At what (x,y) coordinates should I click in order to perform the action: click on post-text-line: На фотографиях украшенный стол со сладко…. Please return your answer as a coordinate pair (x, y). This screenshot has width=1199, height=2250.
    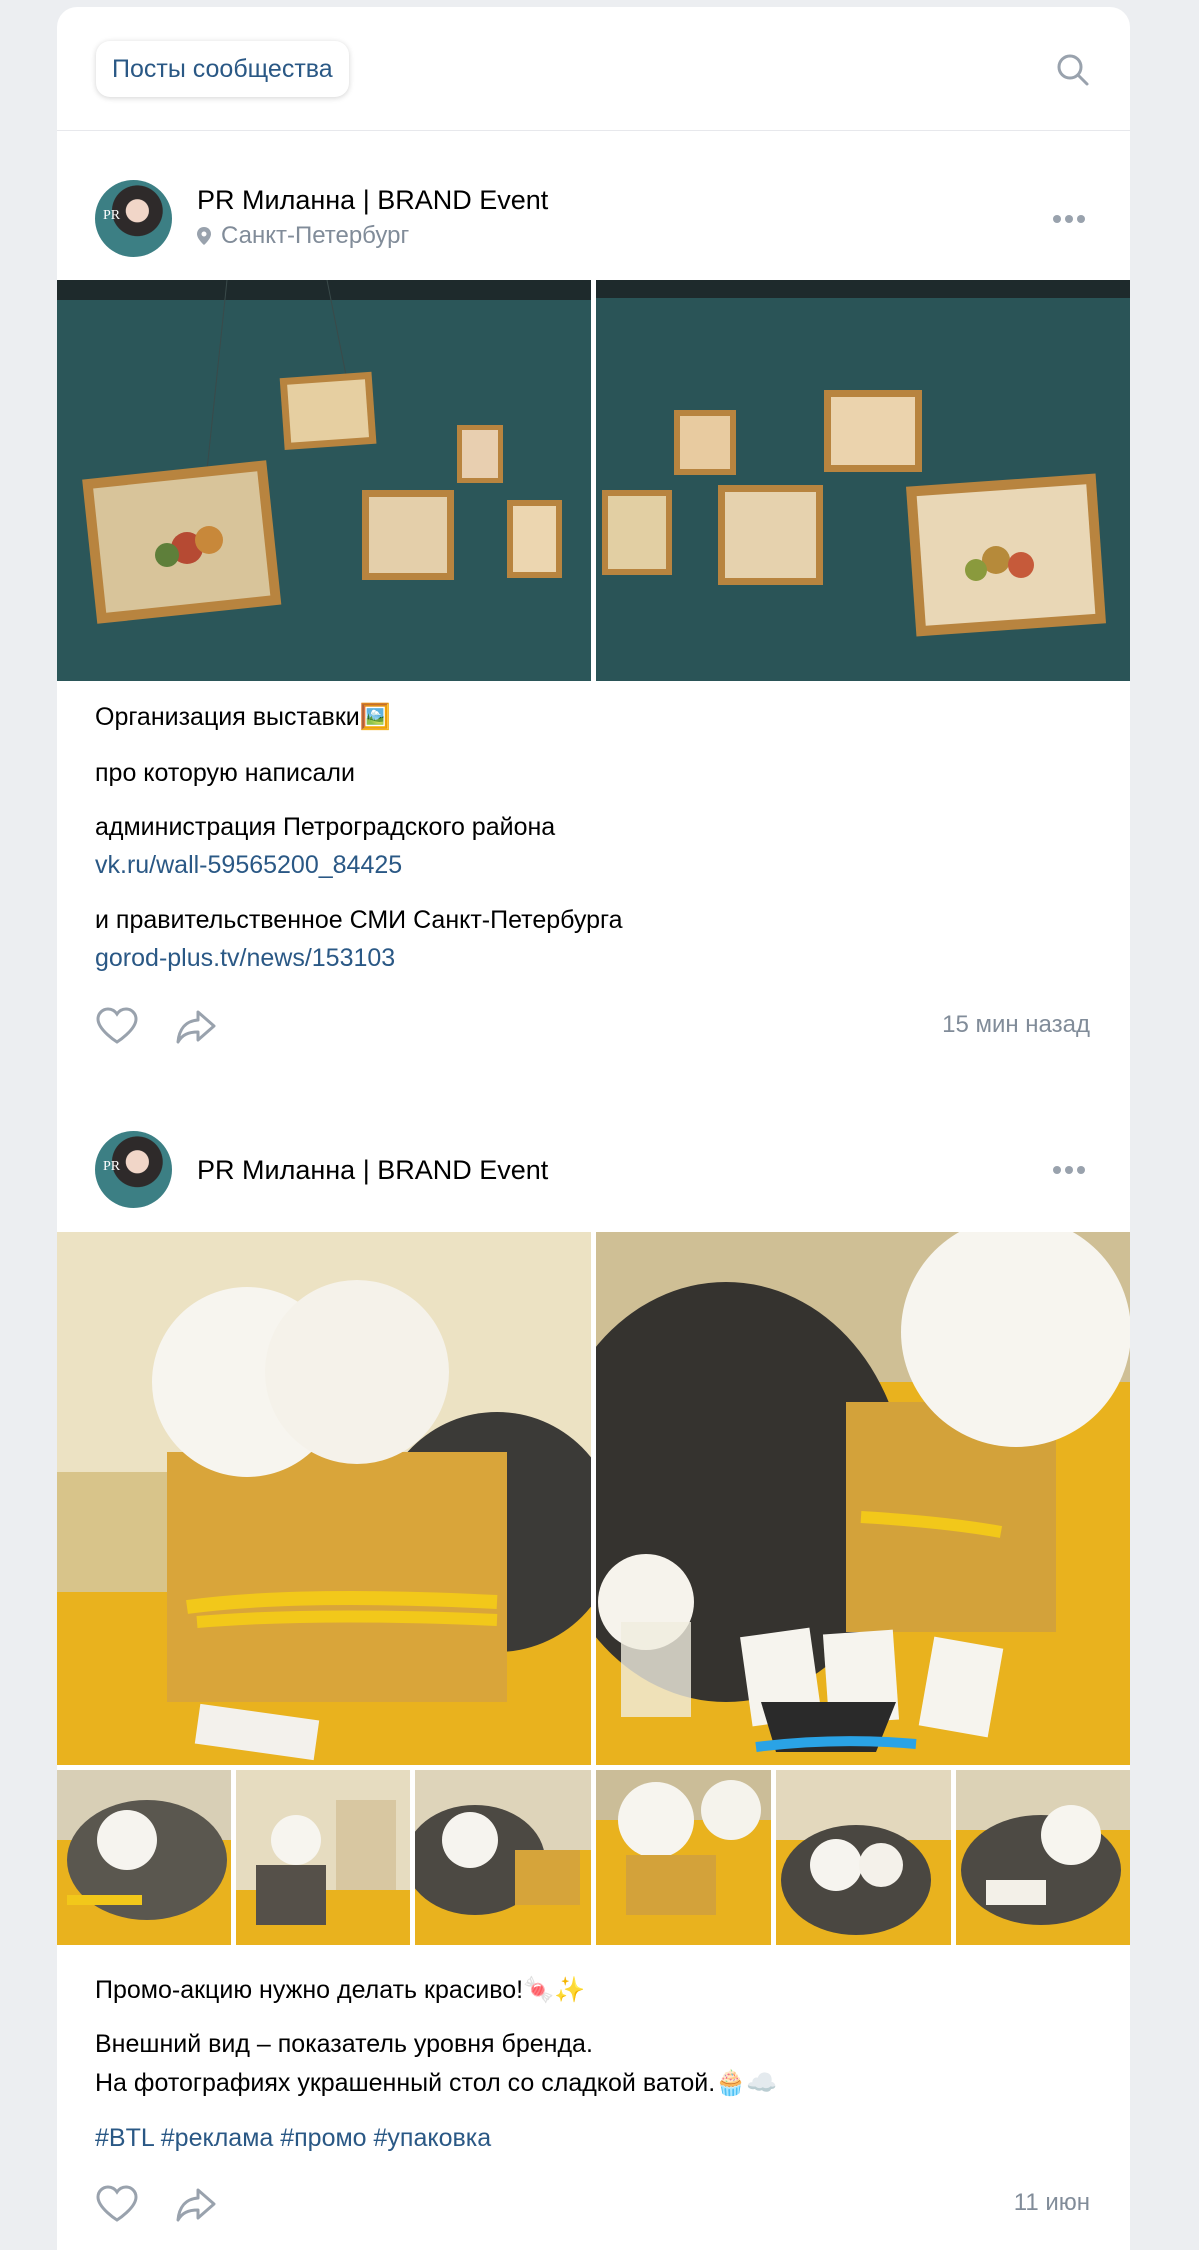
    Looking at the image, I should click on (436, 2083).